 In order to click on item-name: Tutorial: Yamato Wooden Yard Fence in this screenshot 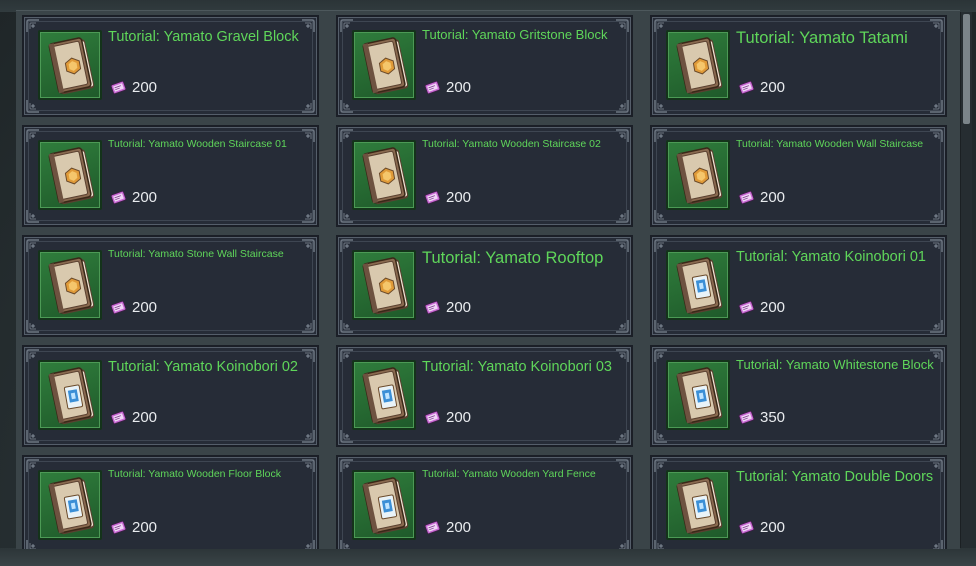, I will do `click(509, 474)`.